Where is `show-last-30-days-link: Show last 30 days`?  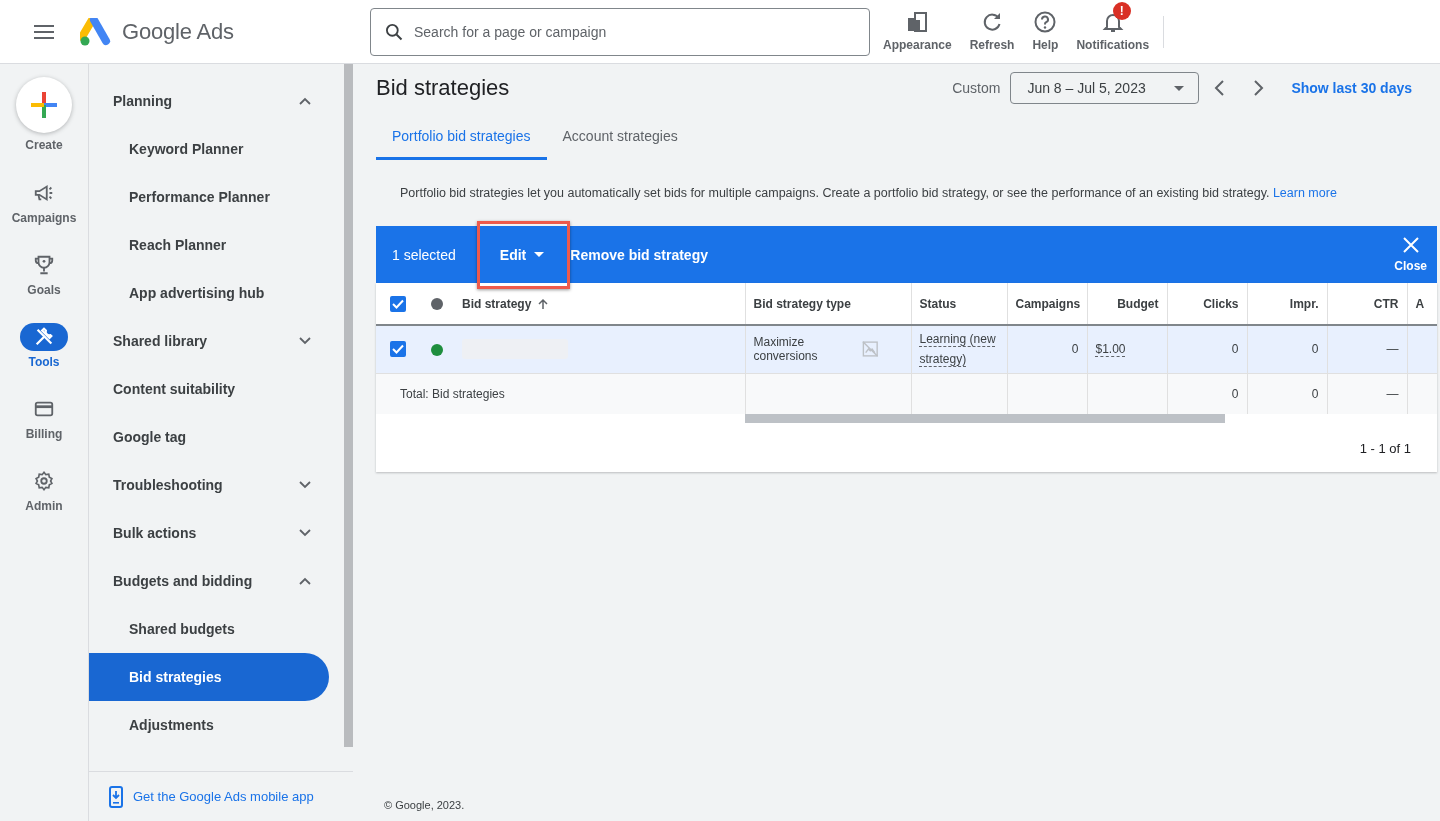
show-last-30-days-link: Show last 30 days is located at coordinates (1351, 88).